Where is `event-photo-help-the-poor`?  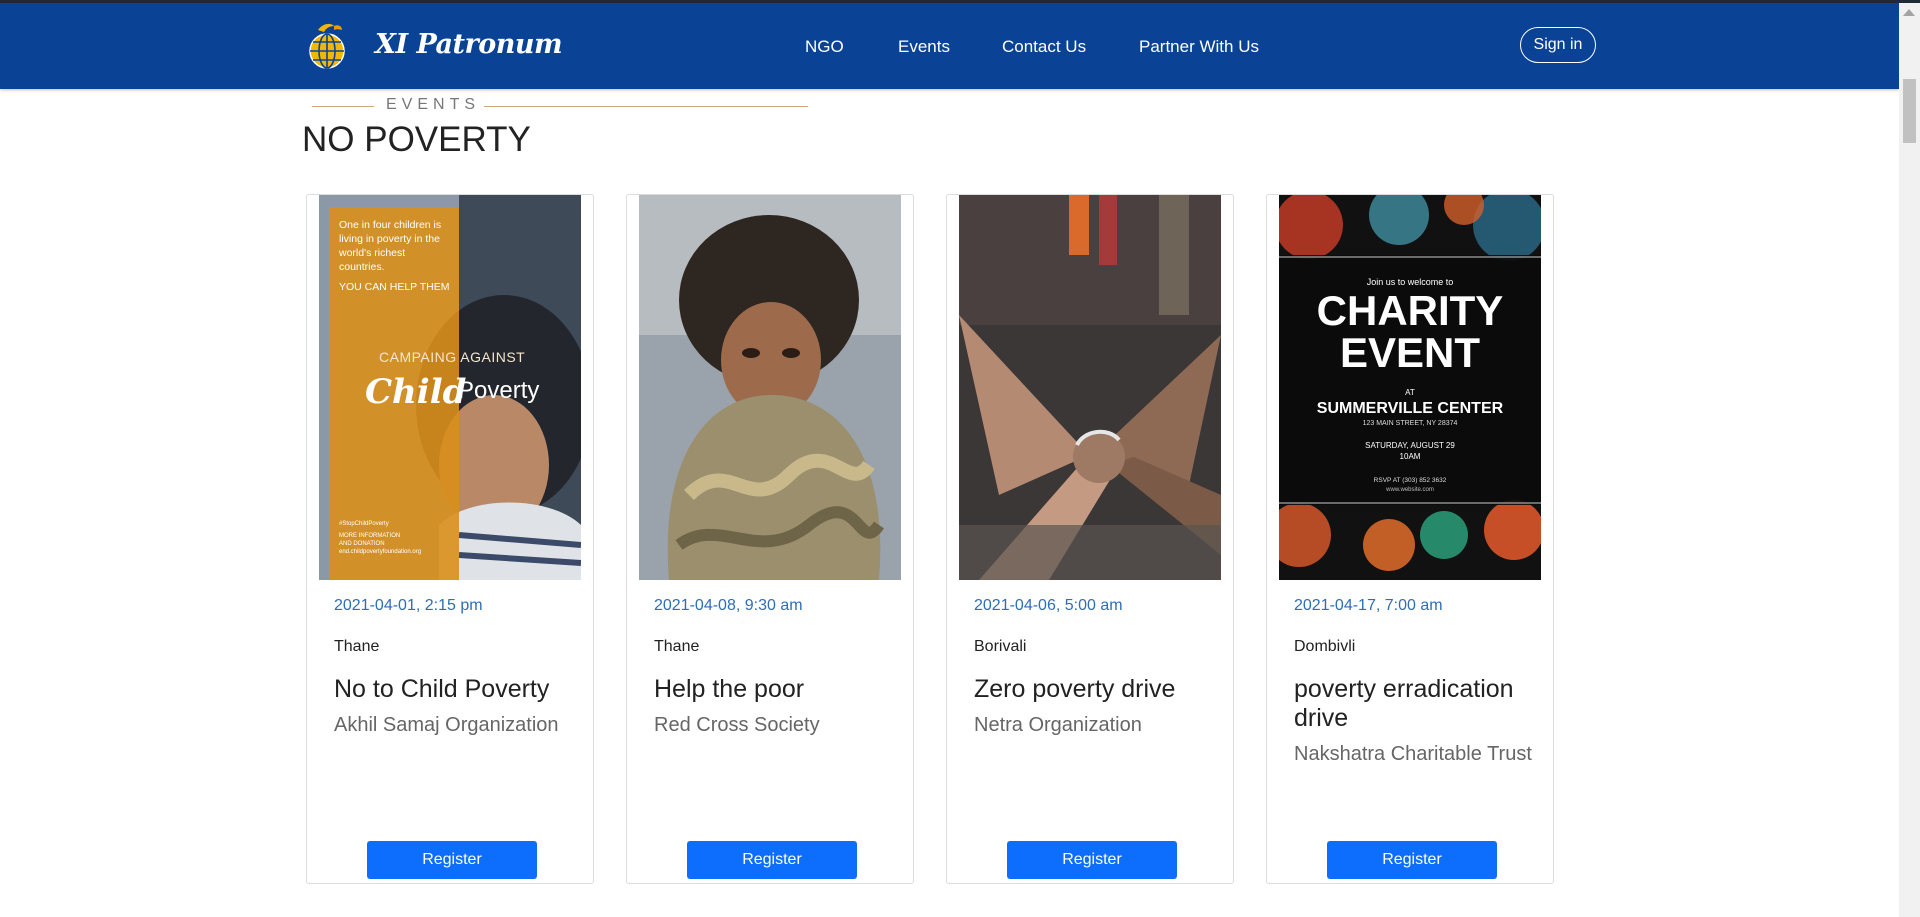
event-photo-help-the-poor is located at coordinates (770, 387).